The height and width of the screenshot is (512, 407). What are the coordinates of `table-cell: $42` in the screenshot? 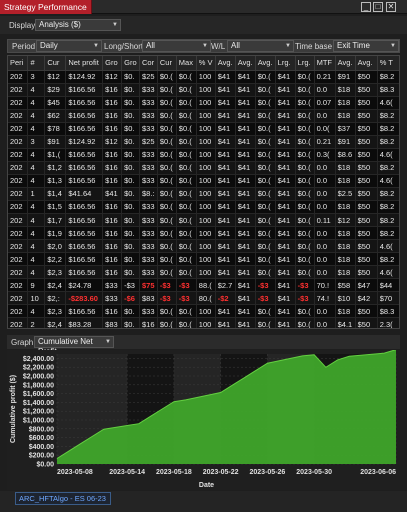 It's located at (366, 298).